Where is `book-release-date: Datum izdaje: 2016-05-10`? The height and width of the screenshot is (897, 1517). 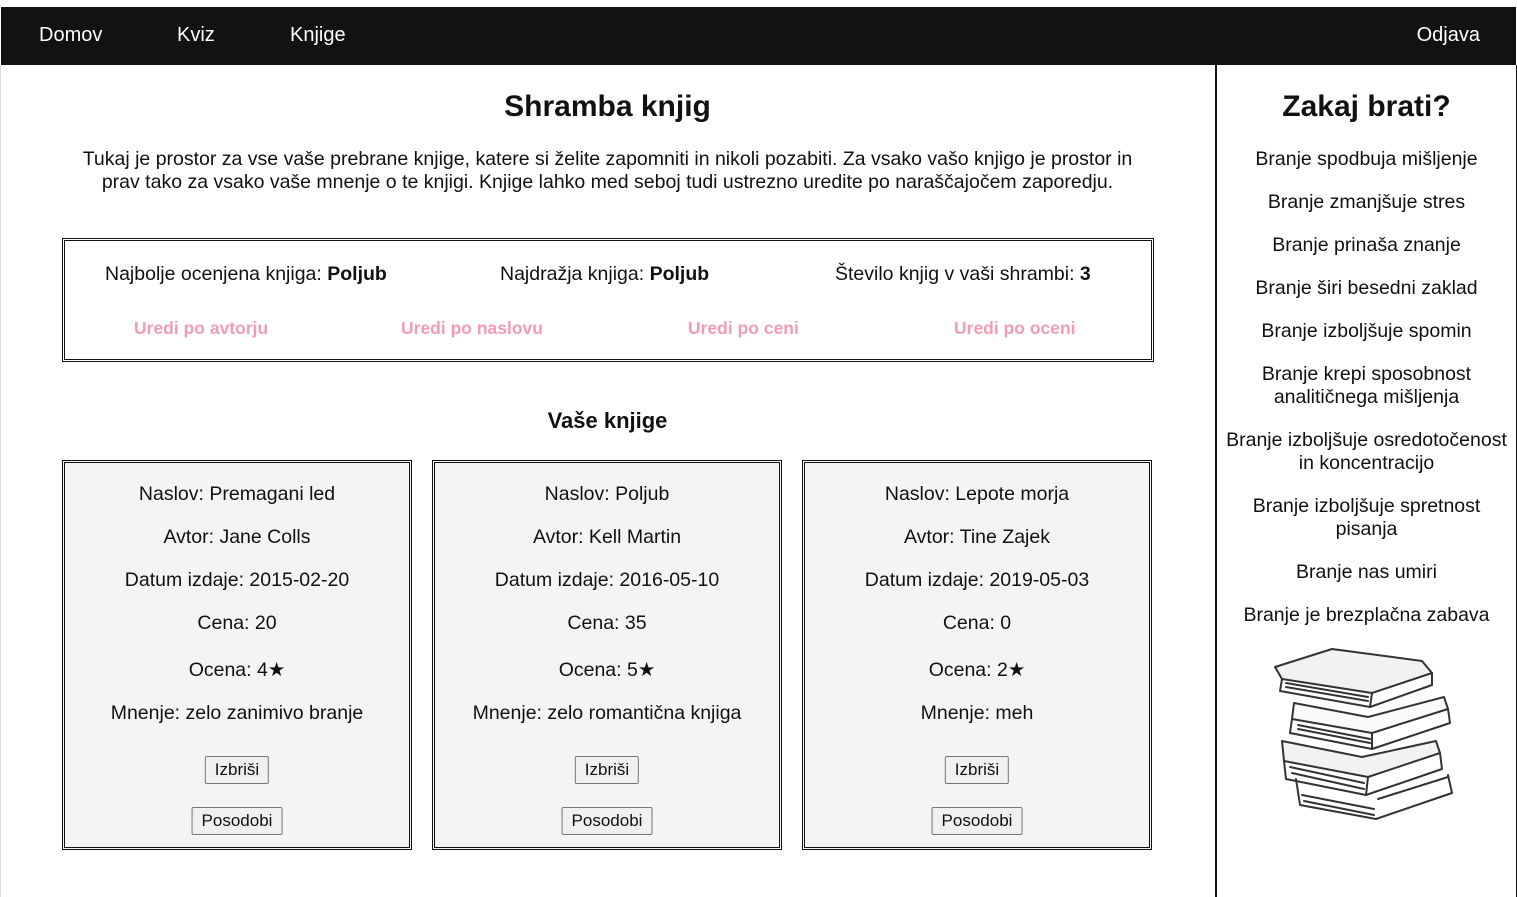
book-release-date: Datum izdaje: 2016-05-10 is located at coordinates (607, 580).